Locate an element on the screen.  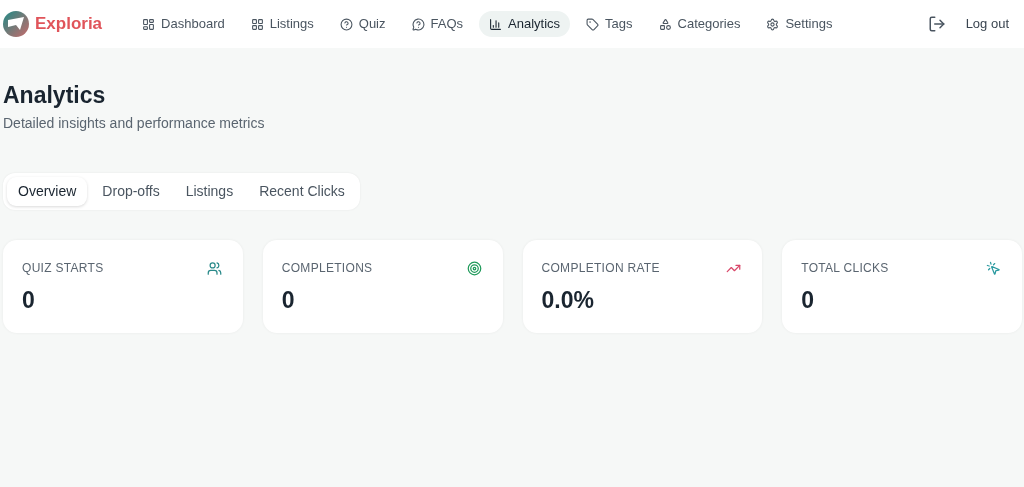
dashboard-icon is located at coordinates (149, 24).